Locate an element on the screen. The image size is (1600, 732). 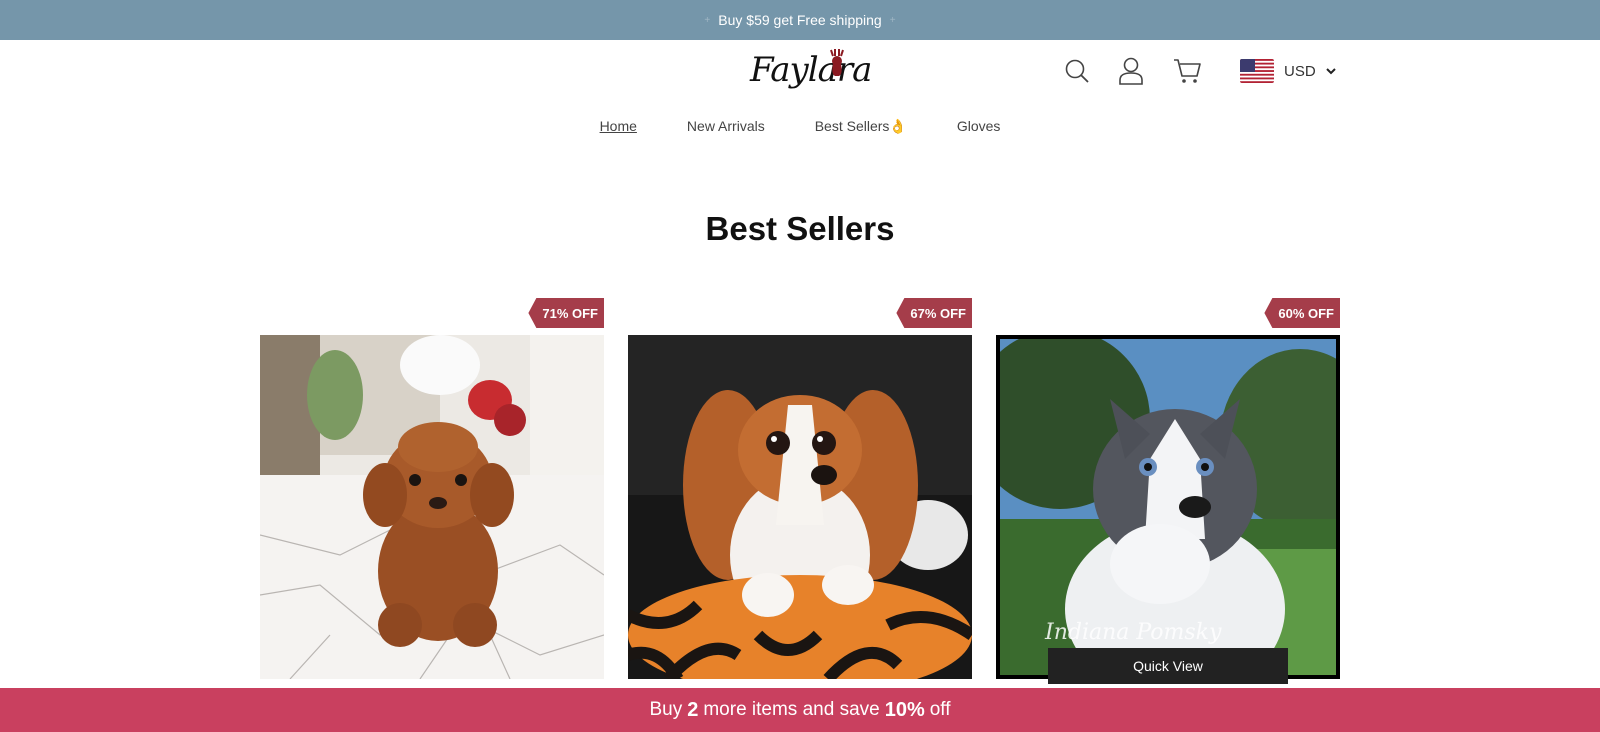
discount-badge: 71% OFF is located at coordinates (566, 313).